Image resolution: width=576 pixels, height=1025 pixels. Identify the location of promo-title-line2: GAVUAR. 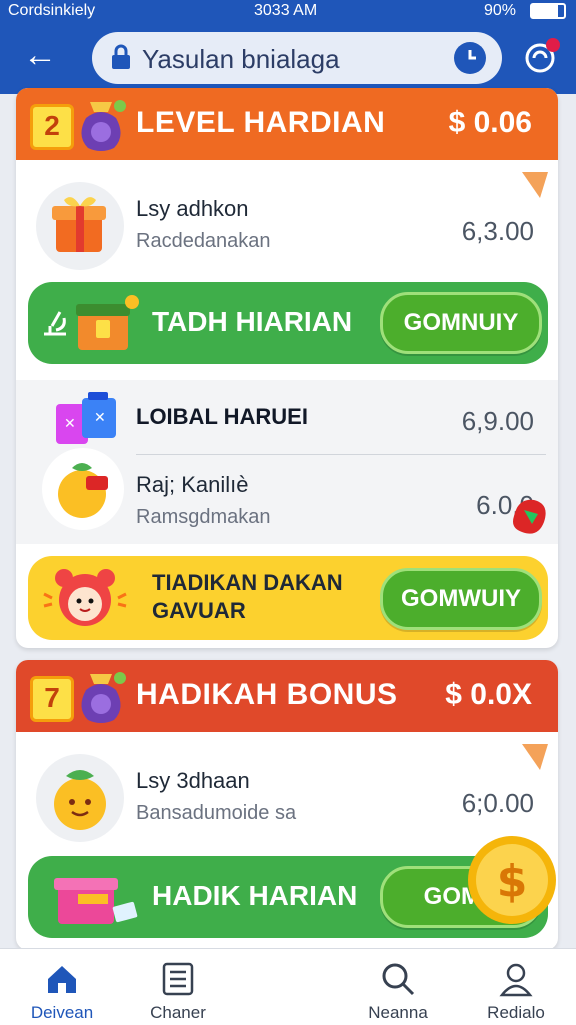
(199, 610).